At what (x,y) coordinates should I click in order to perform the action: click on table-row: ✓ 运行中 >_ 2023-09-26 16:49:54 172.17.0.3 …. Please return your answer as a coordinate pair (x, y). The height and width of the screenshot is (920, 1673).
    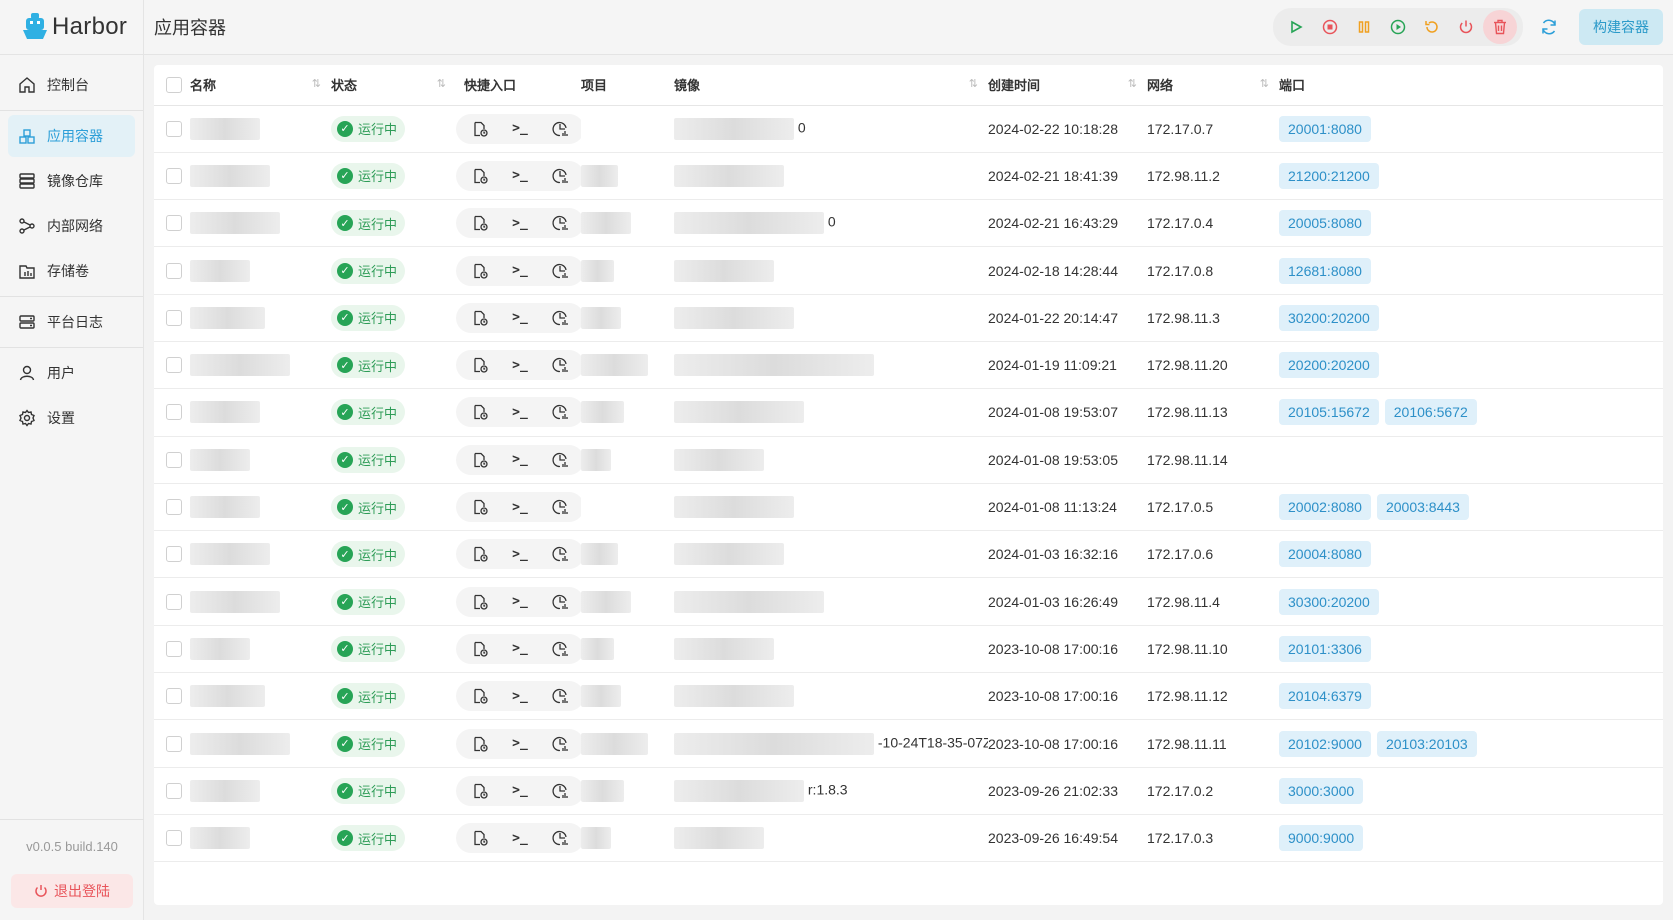
    Looking at the image, I should click on (908, 838).